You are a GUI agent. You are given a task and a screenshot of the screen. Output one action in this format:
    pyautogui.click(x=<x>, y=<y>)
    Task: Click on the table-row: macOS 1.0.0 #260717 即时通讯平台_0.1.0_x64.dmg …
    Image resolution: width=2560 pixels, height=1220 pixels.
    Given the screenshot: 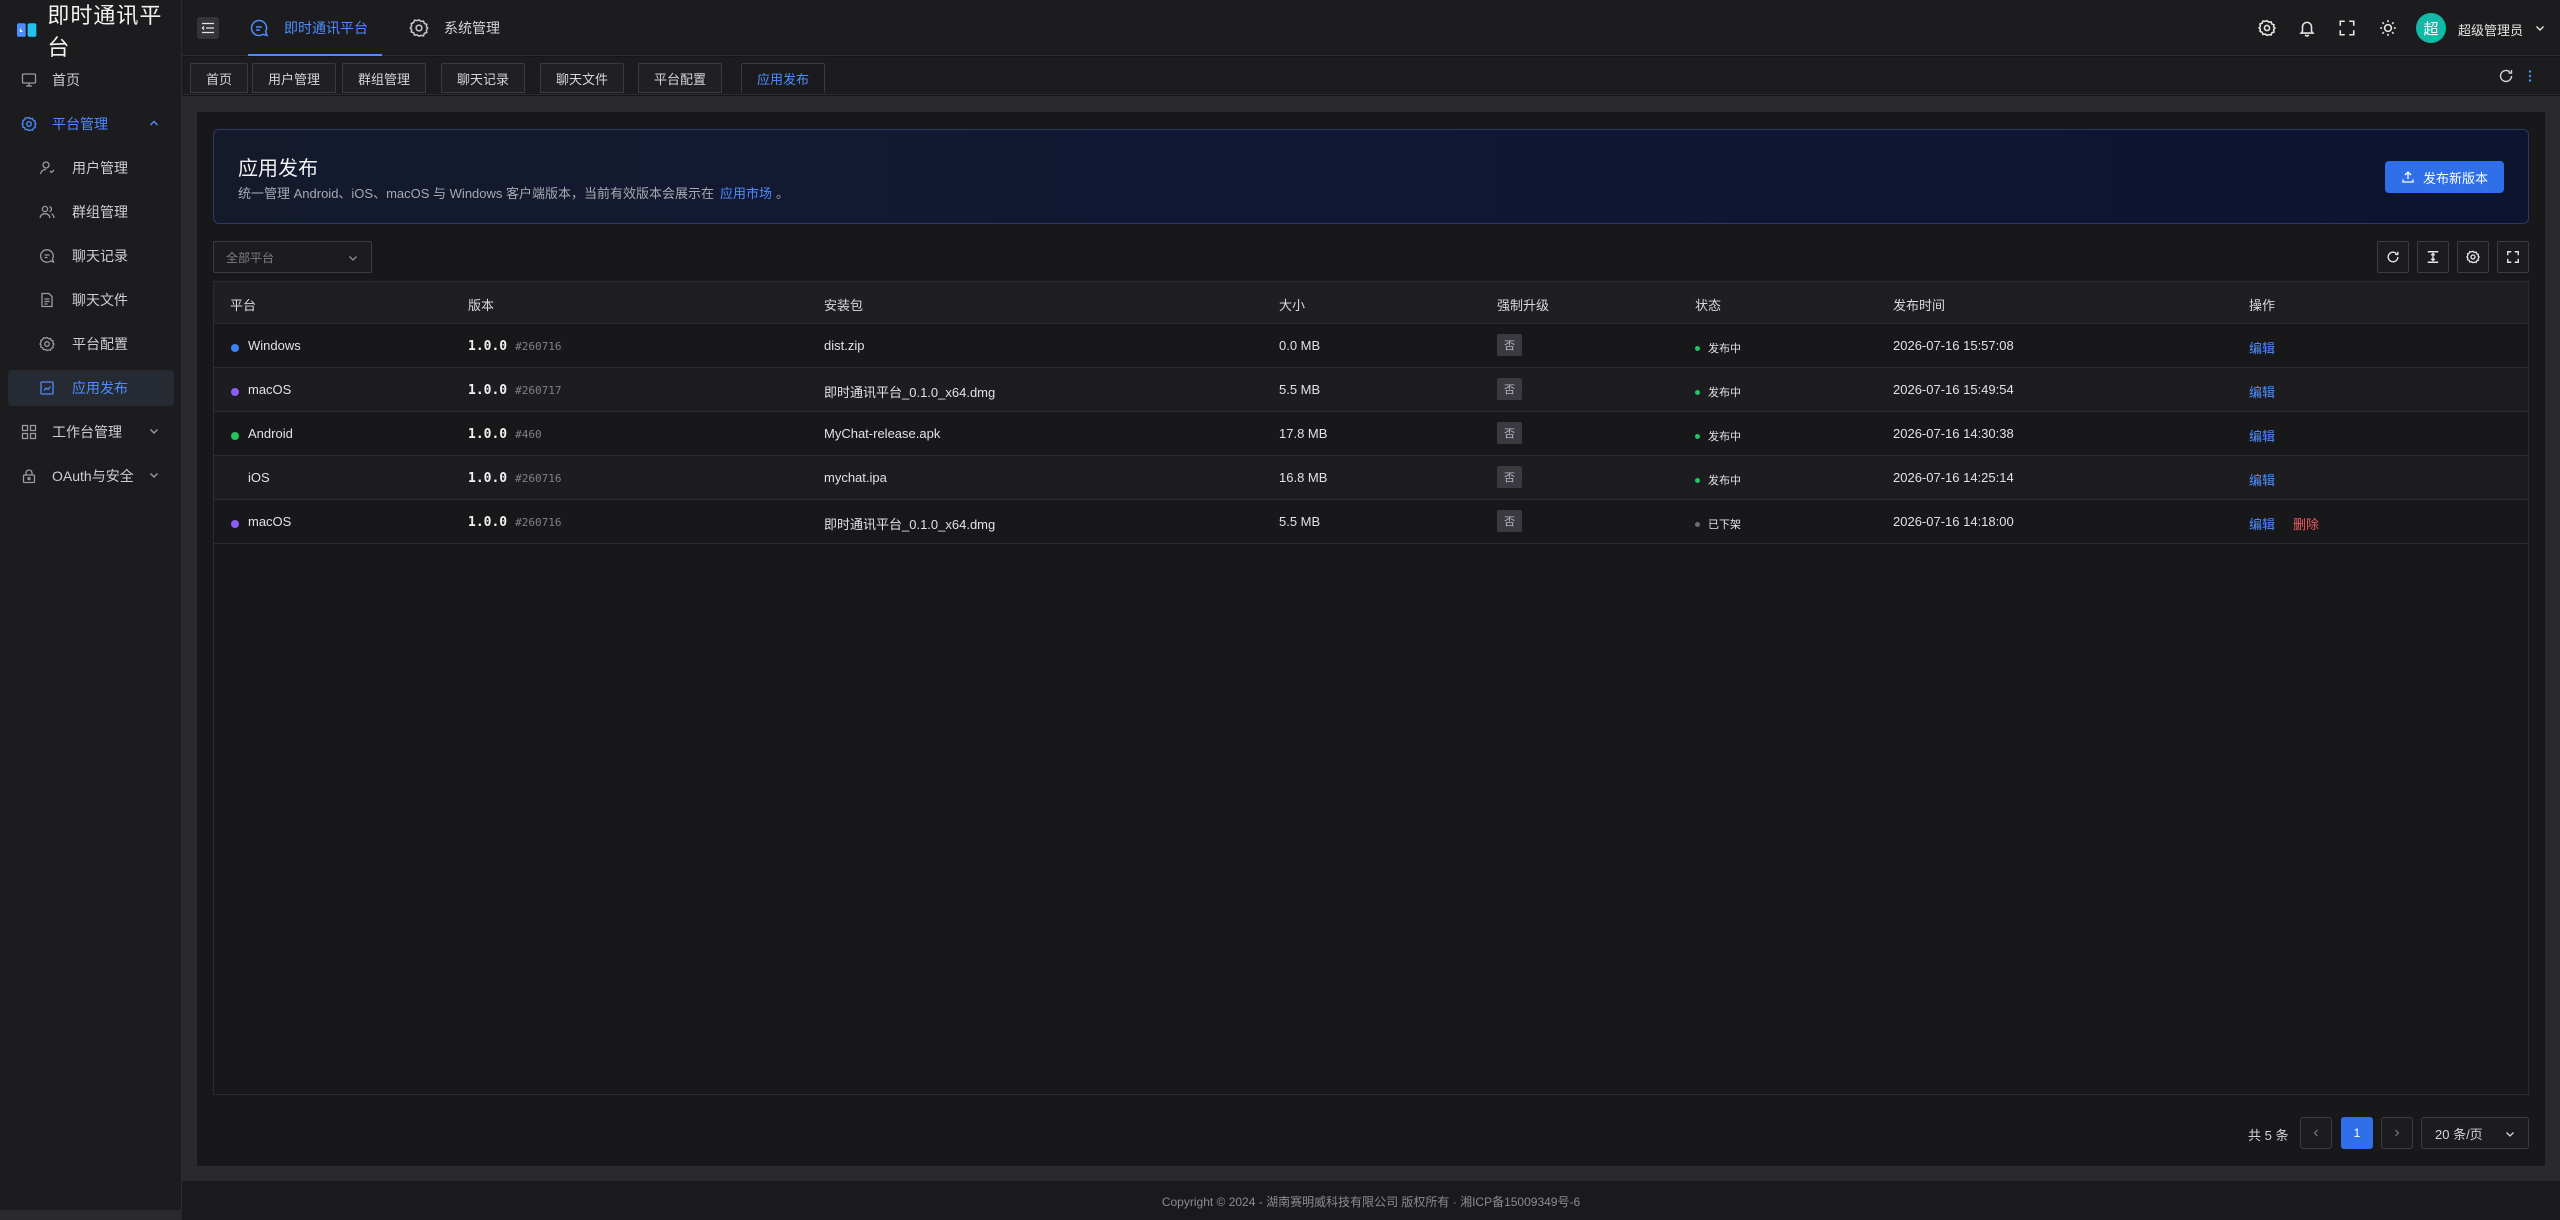 What is the action you would take?
    pyautogui.click(x=1371, y=390)
    